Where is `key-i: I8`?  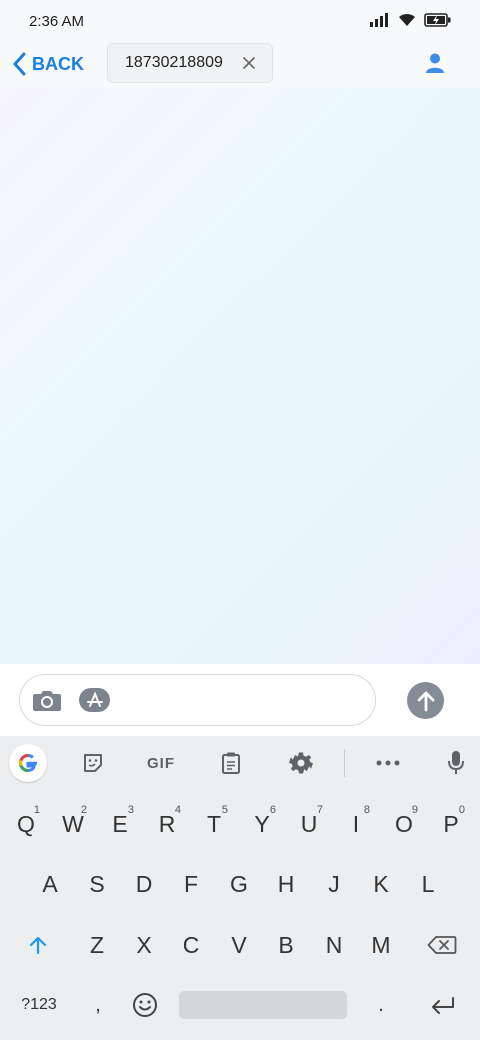 key-i: I8 is located at coordinates (356, 824).